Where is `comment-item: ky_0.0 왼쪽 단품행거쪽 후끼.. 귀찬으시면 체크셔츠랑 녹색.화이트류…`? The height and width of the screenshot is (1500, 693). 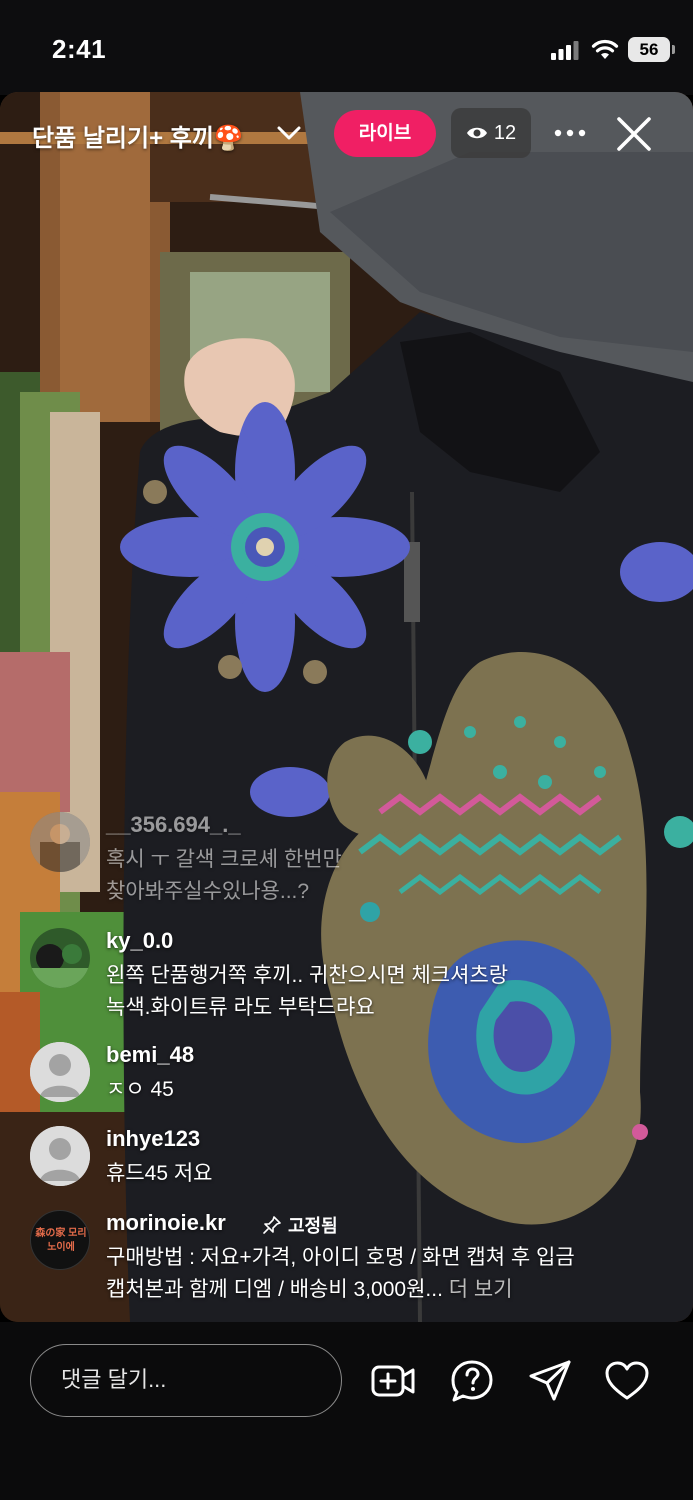 comment-item: ky_0.0 왼쪽 단품행거쪽 후끼.. 귀찬으시면 체크셔츠랑 녹색.화이트류… is located at coordinates (350, 973).